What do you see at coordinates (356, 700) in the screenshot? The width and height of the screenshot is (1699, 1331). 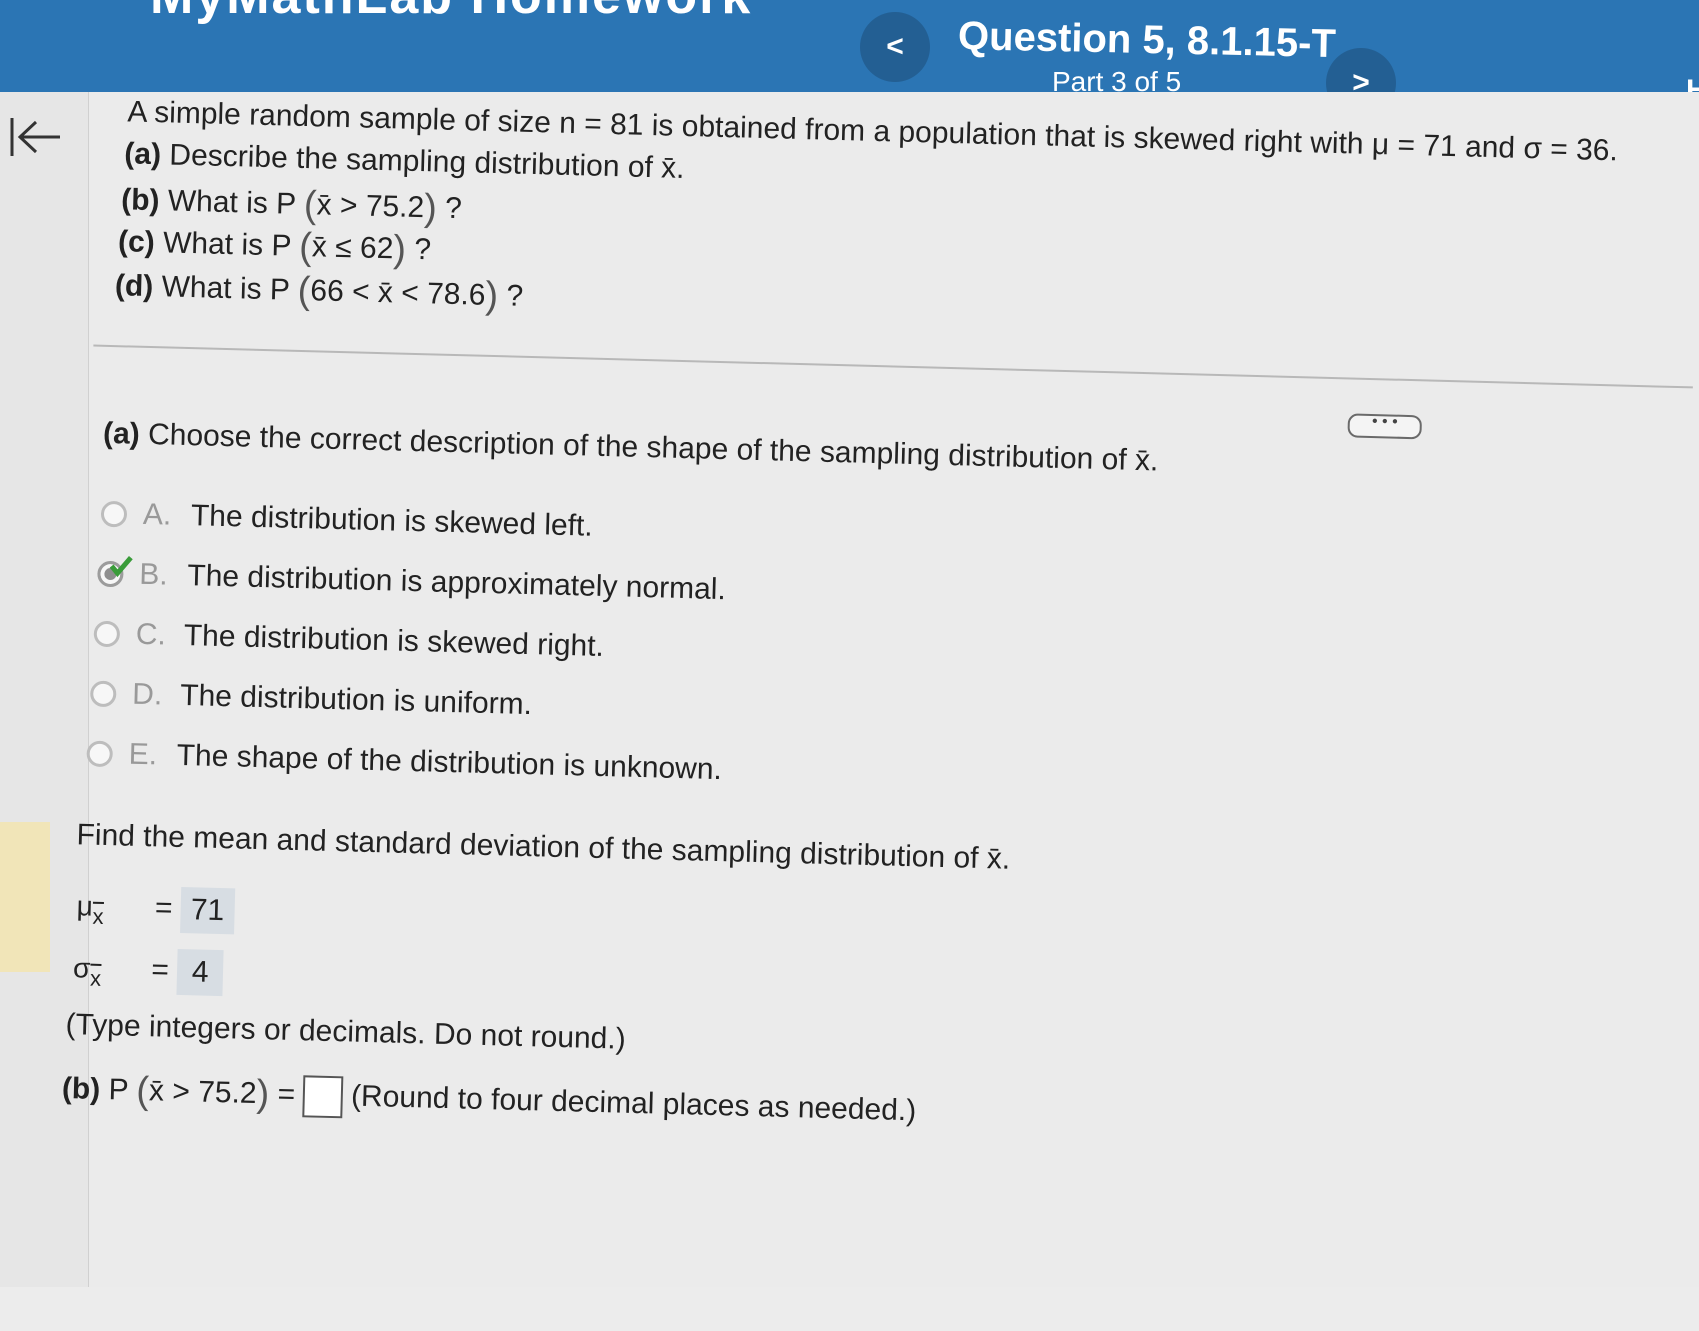 I see `option-d-text: The distribution is uniform.` at bounding box center [356, 700].